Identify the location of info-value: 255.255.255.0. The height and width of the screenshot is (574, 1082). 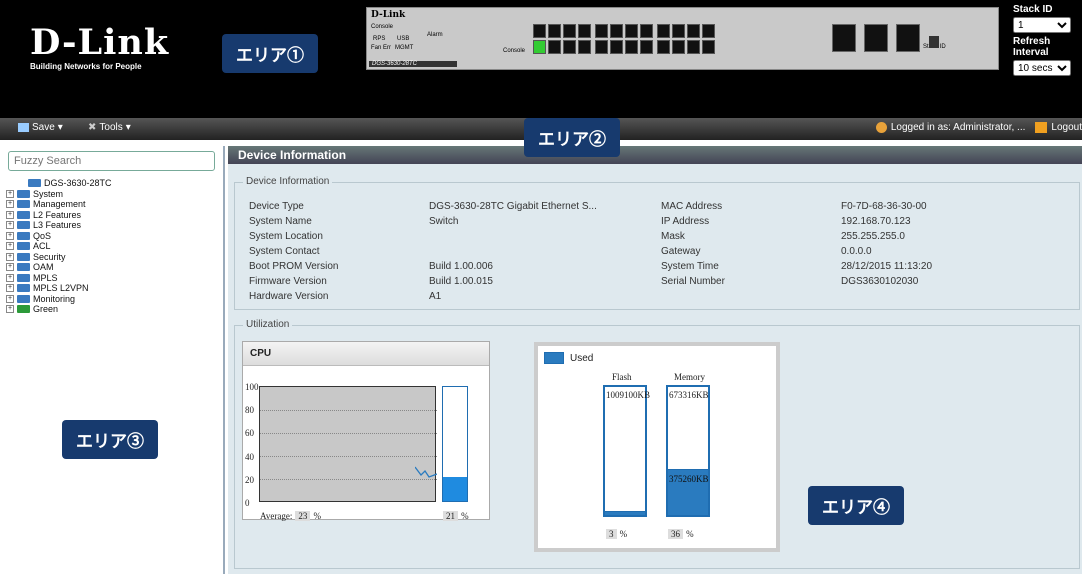
(873, 236).